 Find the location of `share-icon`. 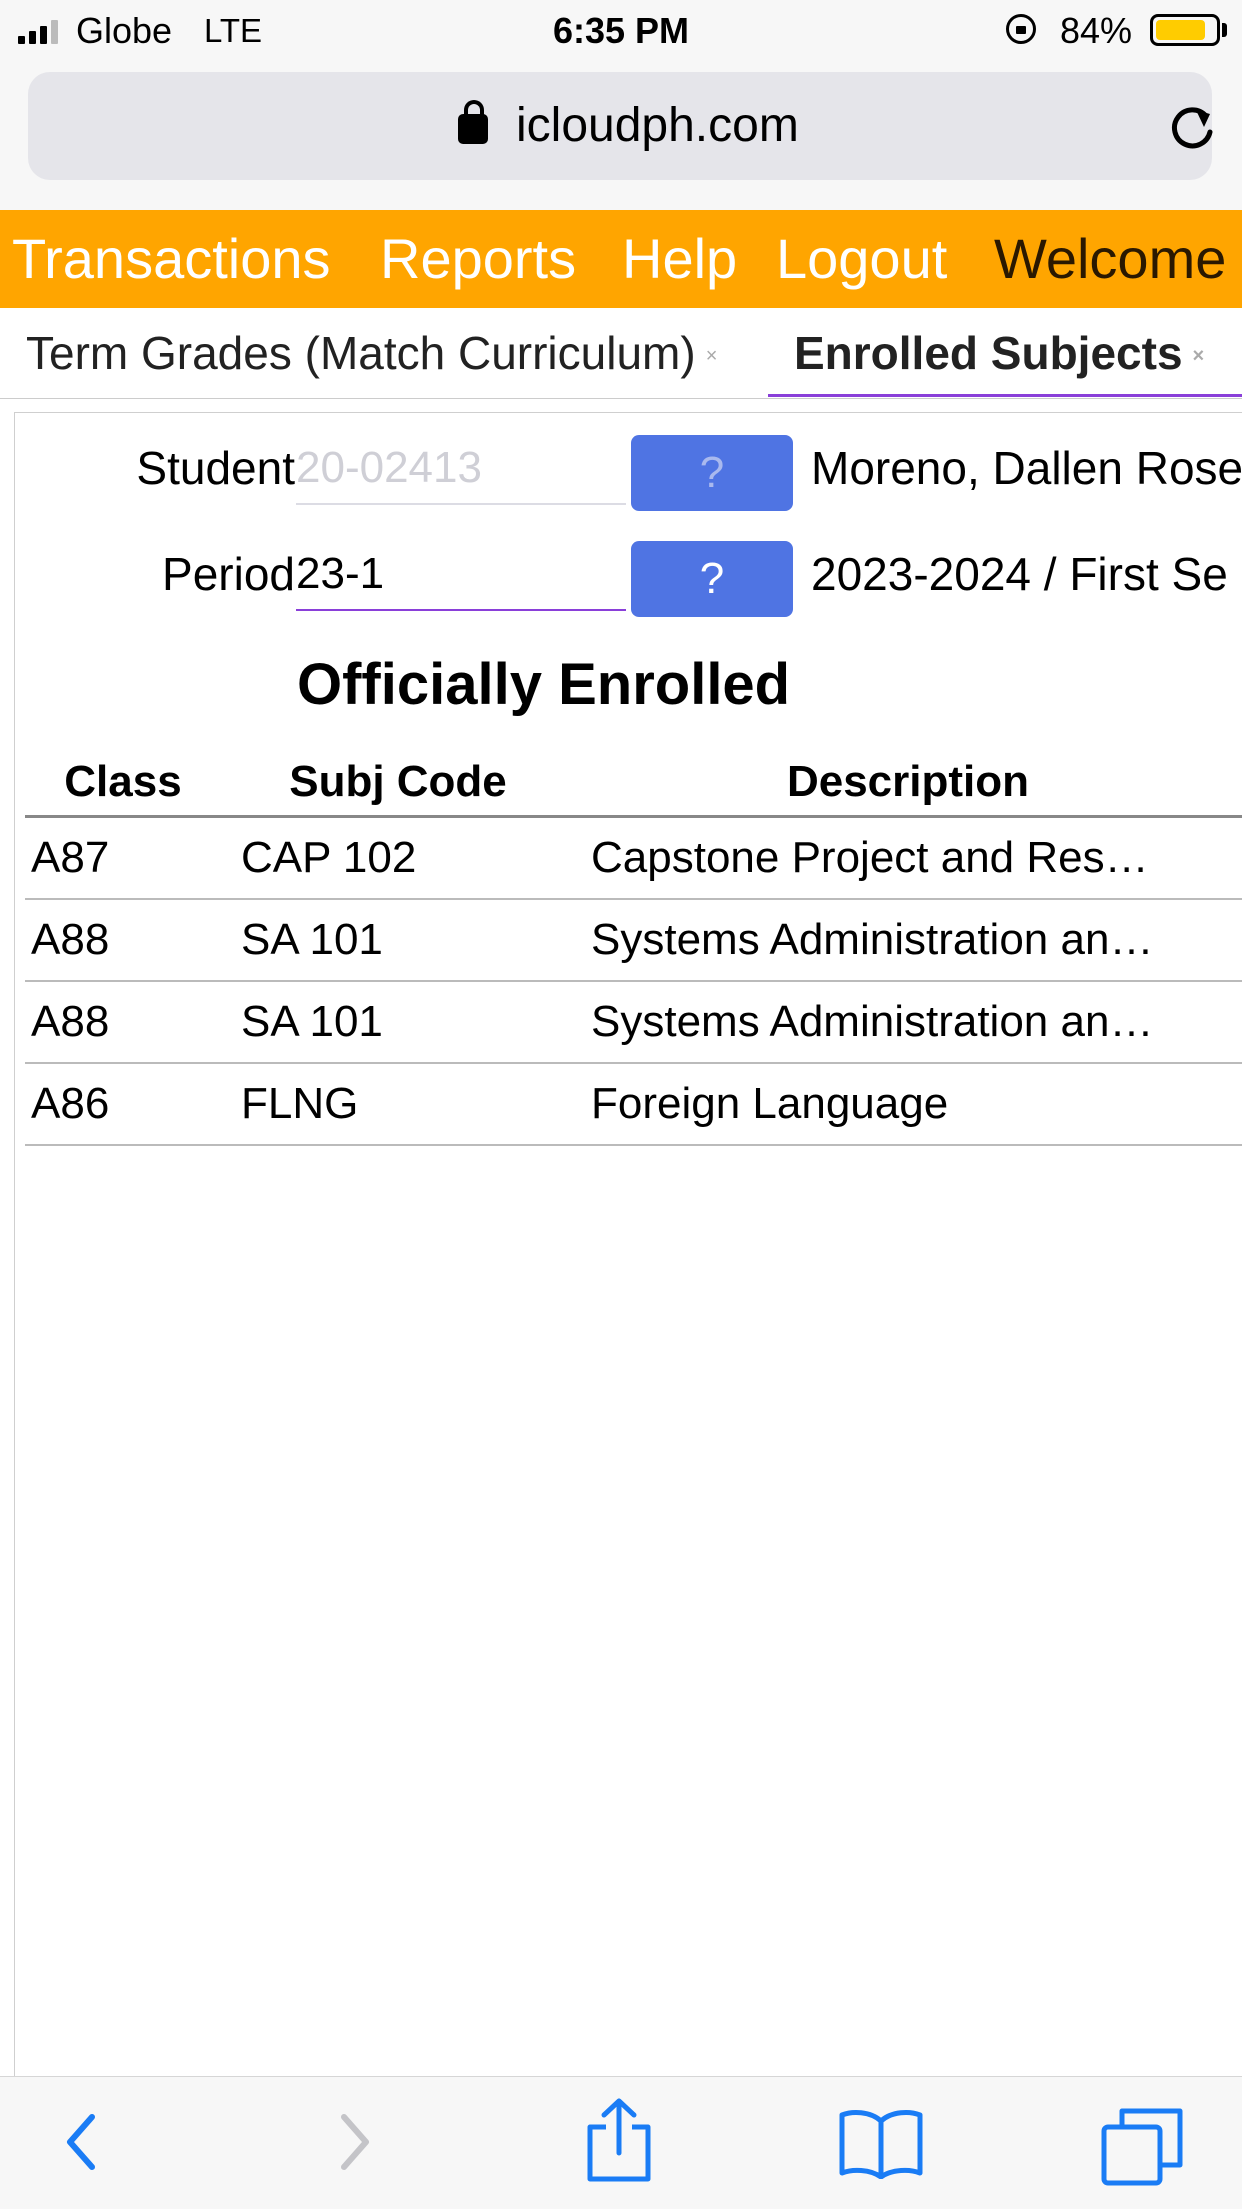

share-icon is located at coordinates (619, 2140).